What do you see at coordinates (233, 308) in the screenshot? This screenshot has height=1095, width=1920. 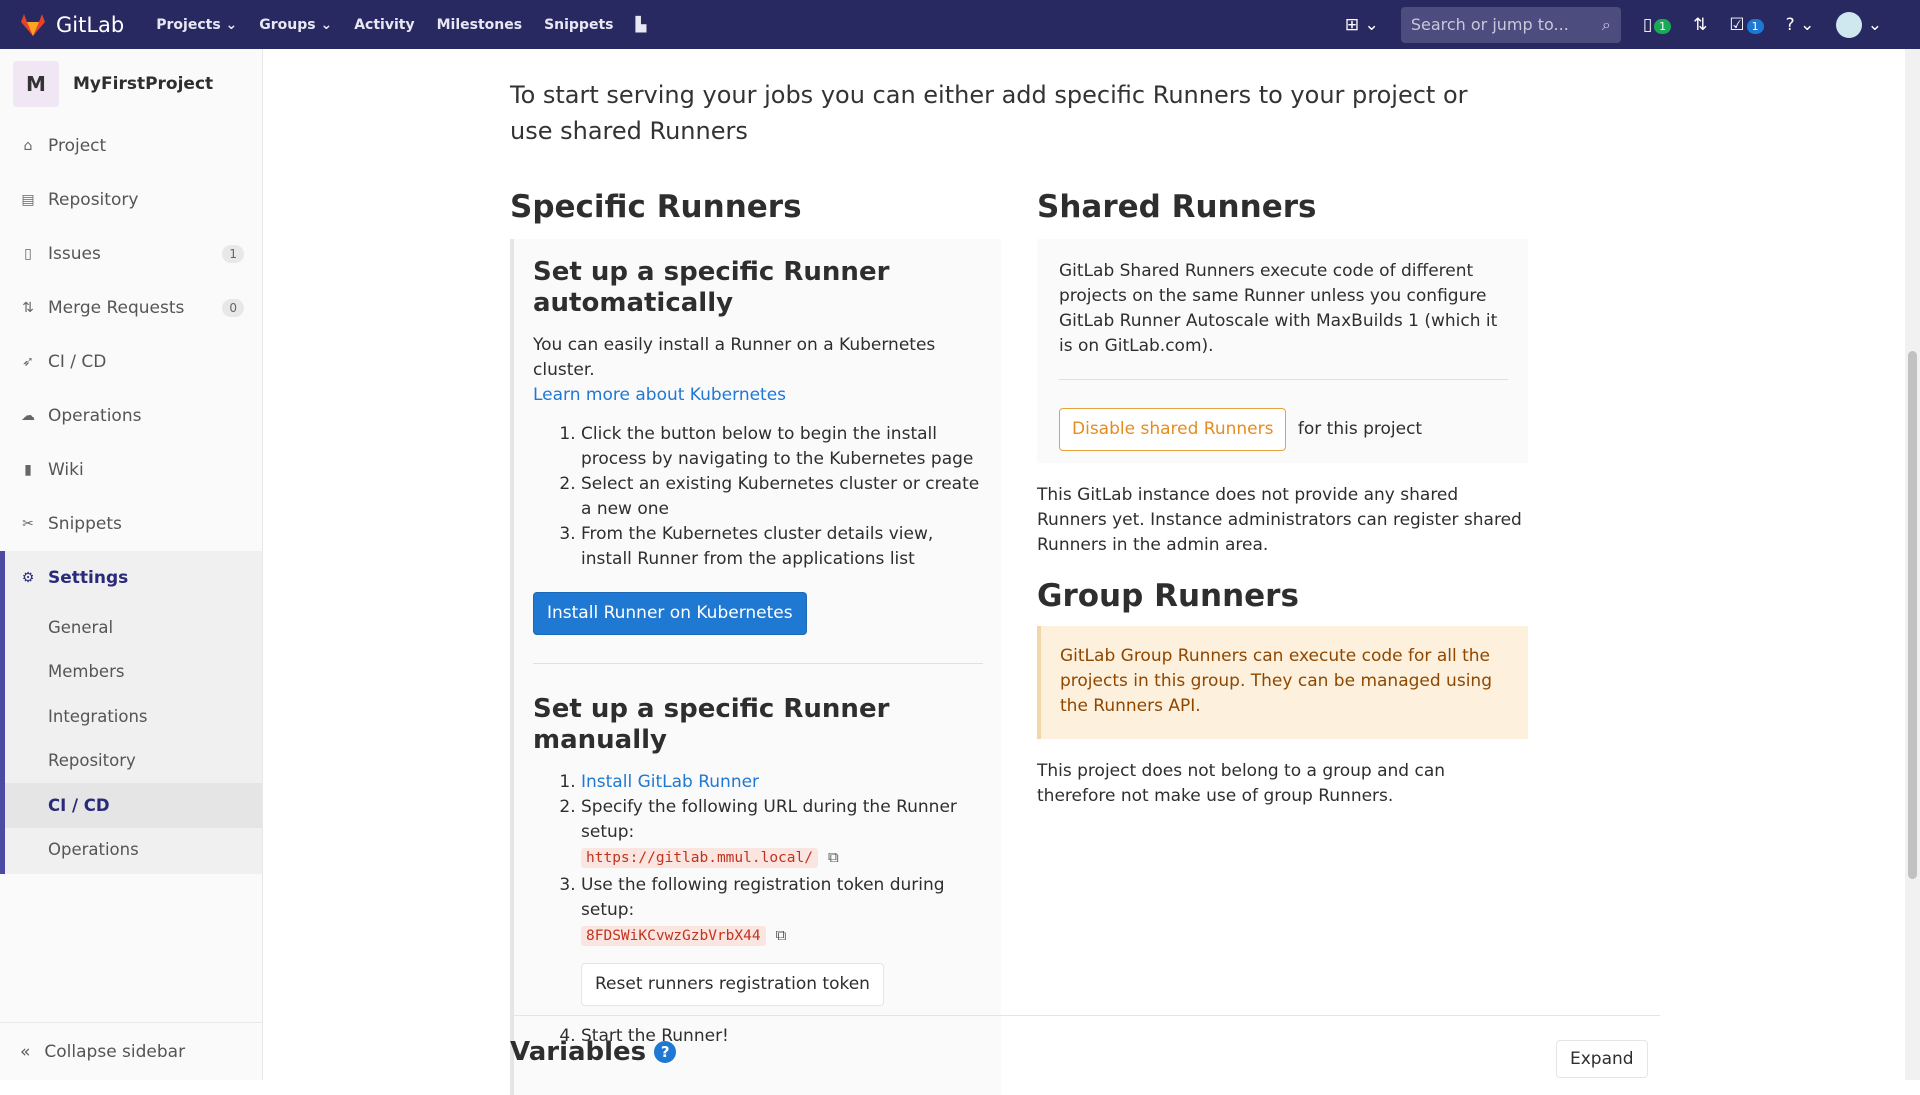 I see `count-badge: 0` at bounding box center [233, 308].